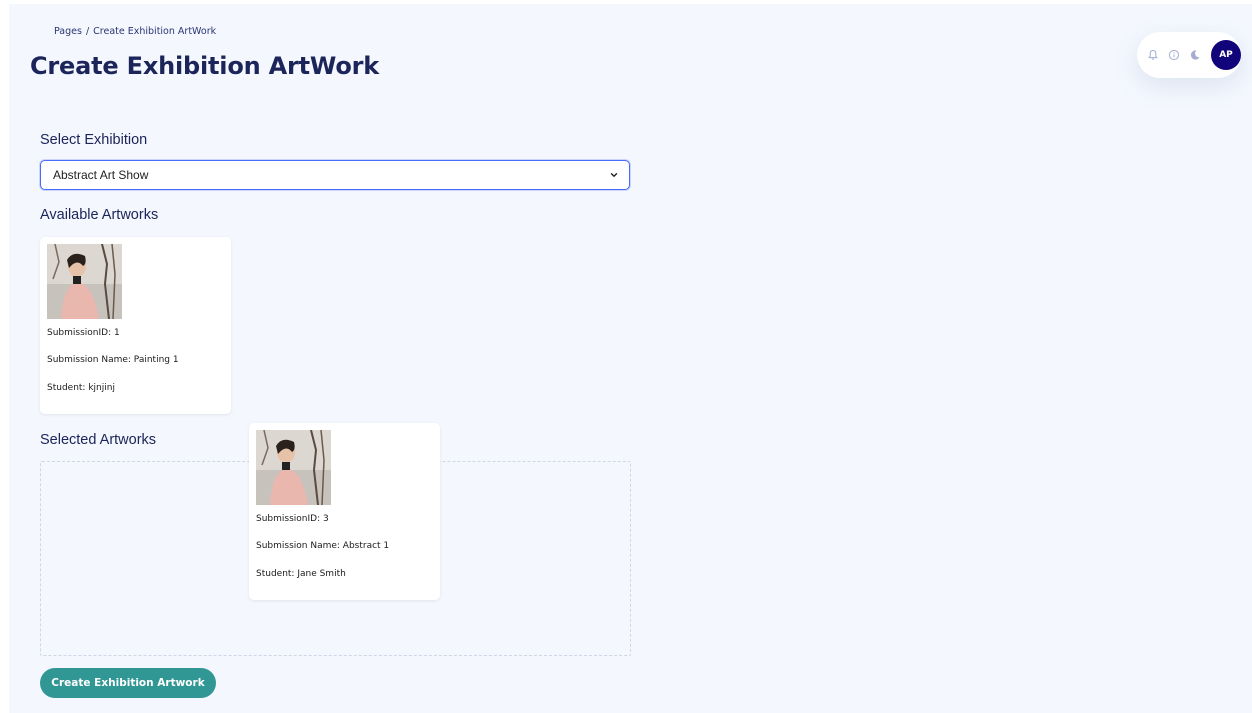  Describe the element at coordinates (335, 175) in the screenshot. I see `exhibition-select: Abstract Art Show` at that location.